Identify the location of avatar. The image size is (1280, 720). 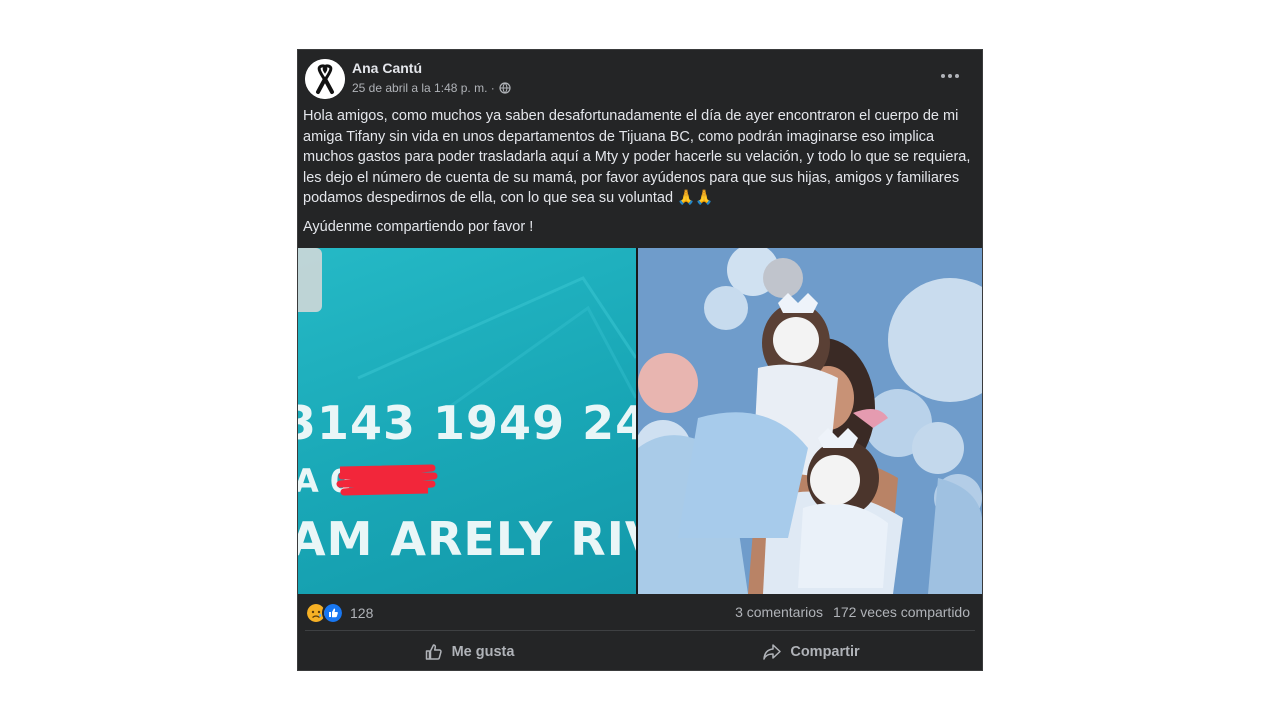
(325, 79).